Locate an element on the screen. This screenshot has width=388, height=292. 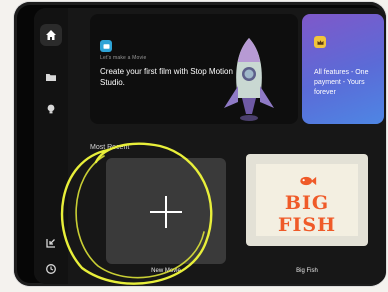
sidebar is located at coordinates (51, 146).